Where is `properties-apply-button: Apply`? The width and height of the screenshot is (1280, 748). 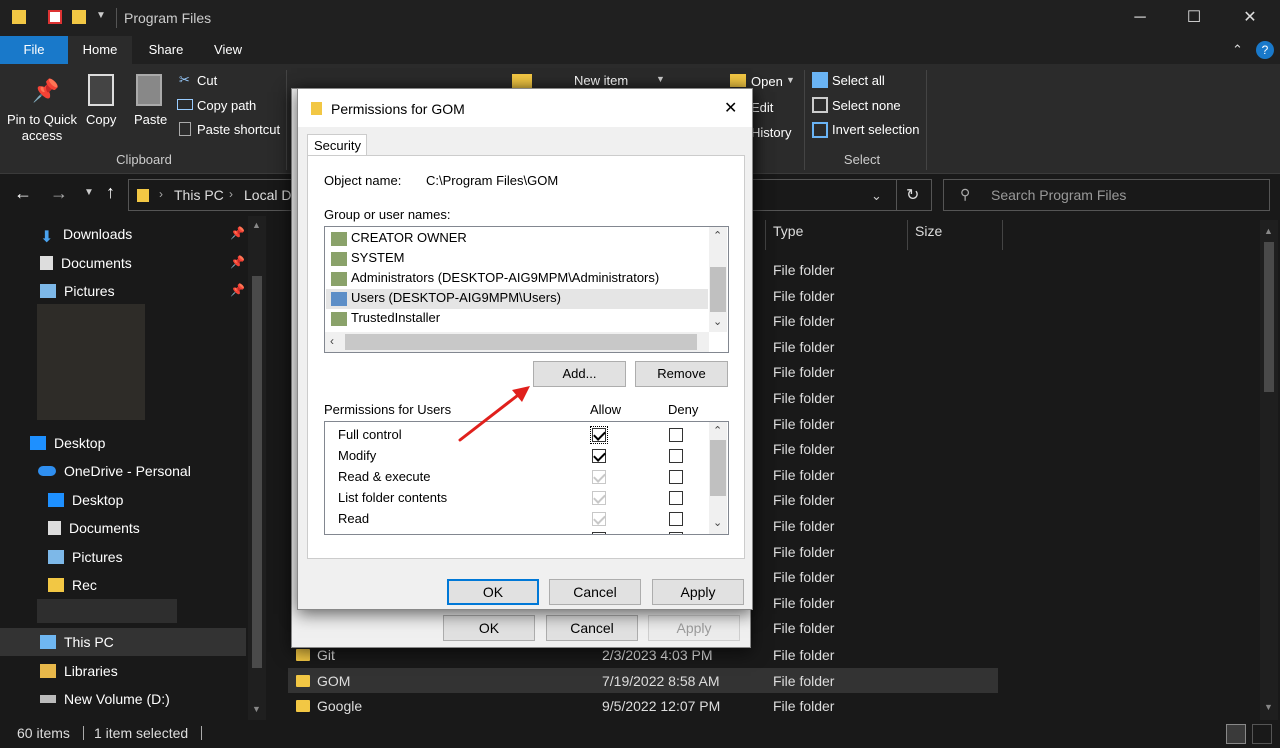
properties-apply-button: Apply is located at coordinates (694, 628).